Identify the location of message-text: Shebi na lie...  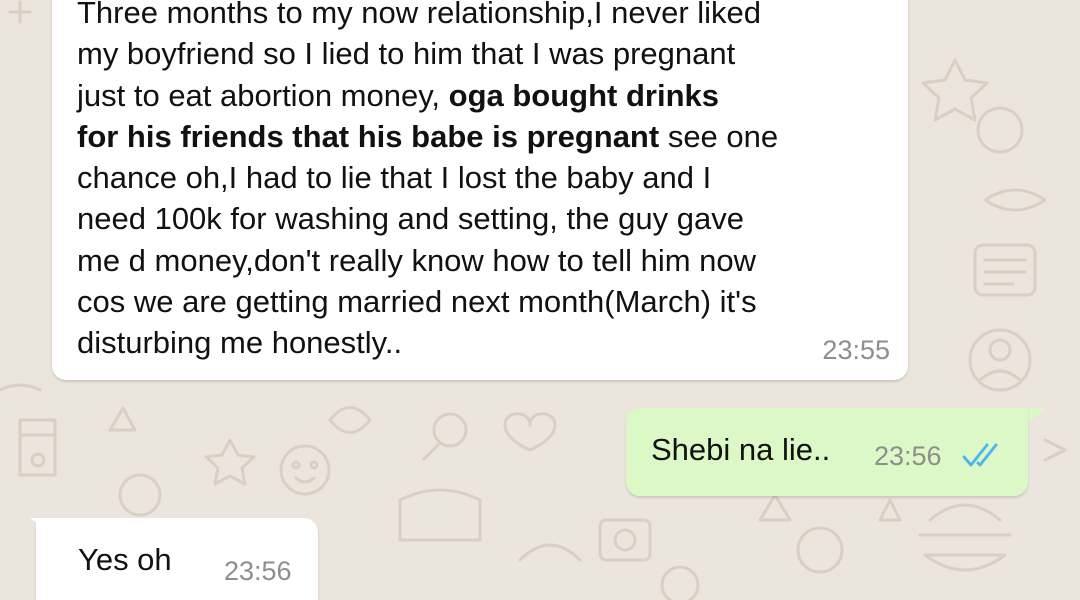
(741, 449).